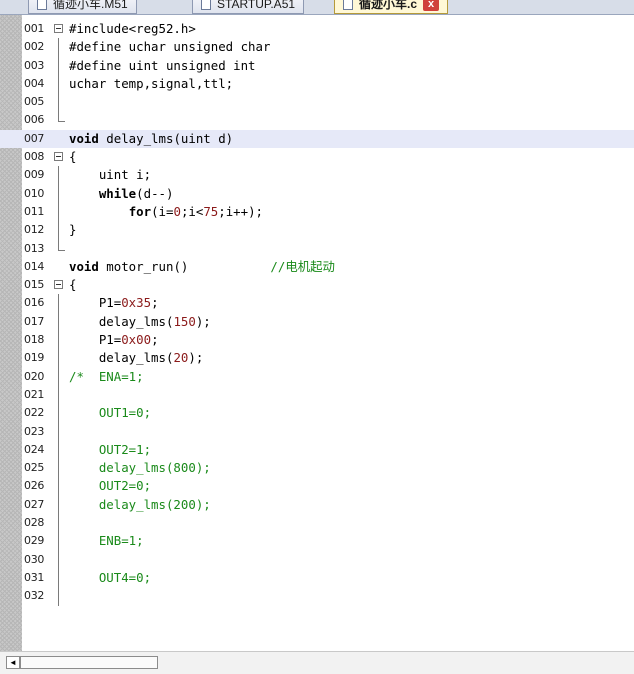  I want to click on line-number: 021, so click(34, 394).